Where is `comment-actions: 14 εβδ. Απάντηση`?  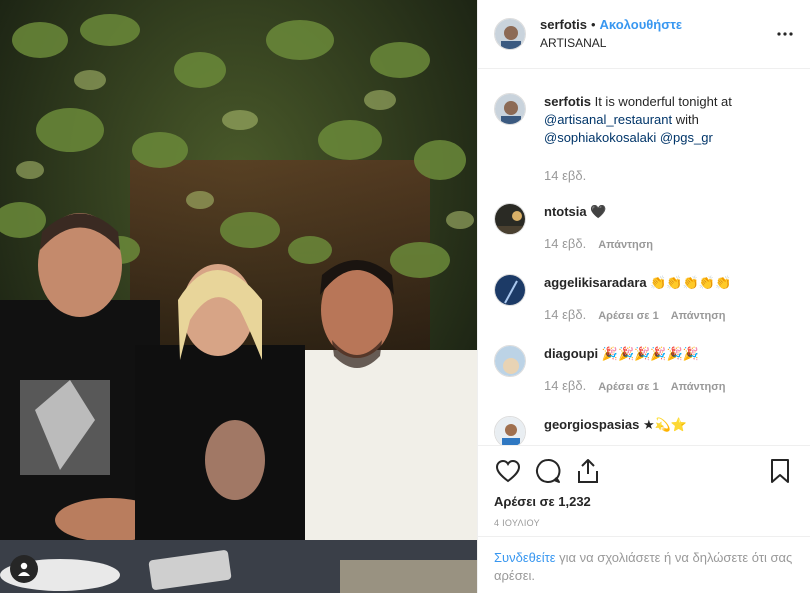
comment-actions: 14 εβδ. Απάντηση is located at coordinates (664, 244).